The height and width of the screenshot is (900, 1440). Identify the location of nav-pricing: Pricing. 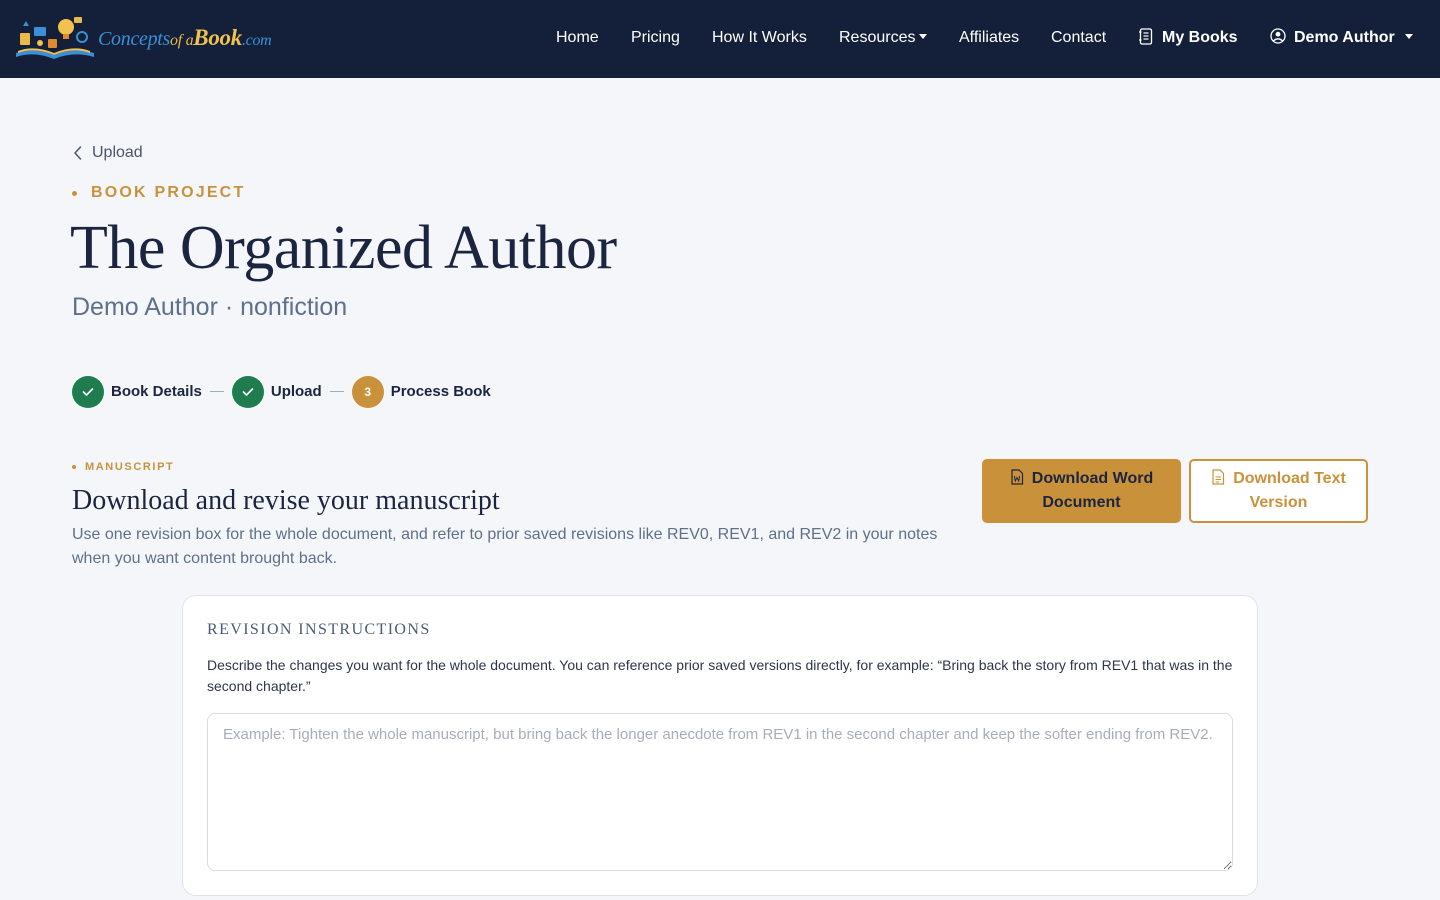
(655, 38).